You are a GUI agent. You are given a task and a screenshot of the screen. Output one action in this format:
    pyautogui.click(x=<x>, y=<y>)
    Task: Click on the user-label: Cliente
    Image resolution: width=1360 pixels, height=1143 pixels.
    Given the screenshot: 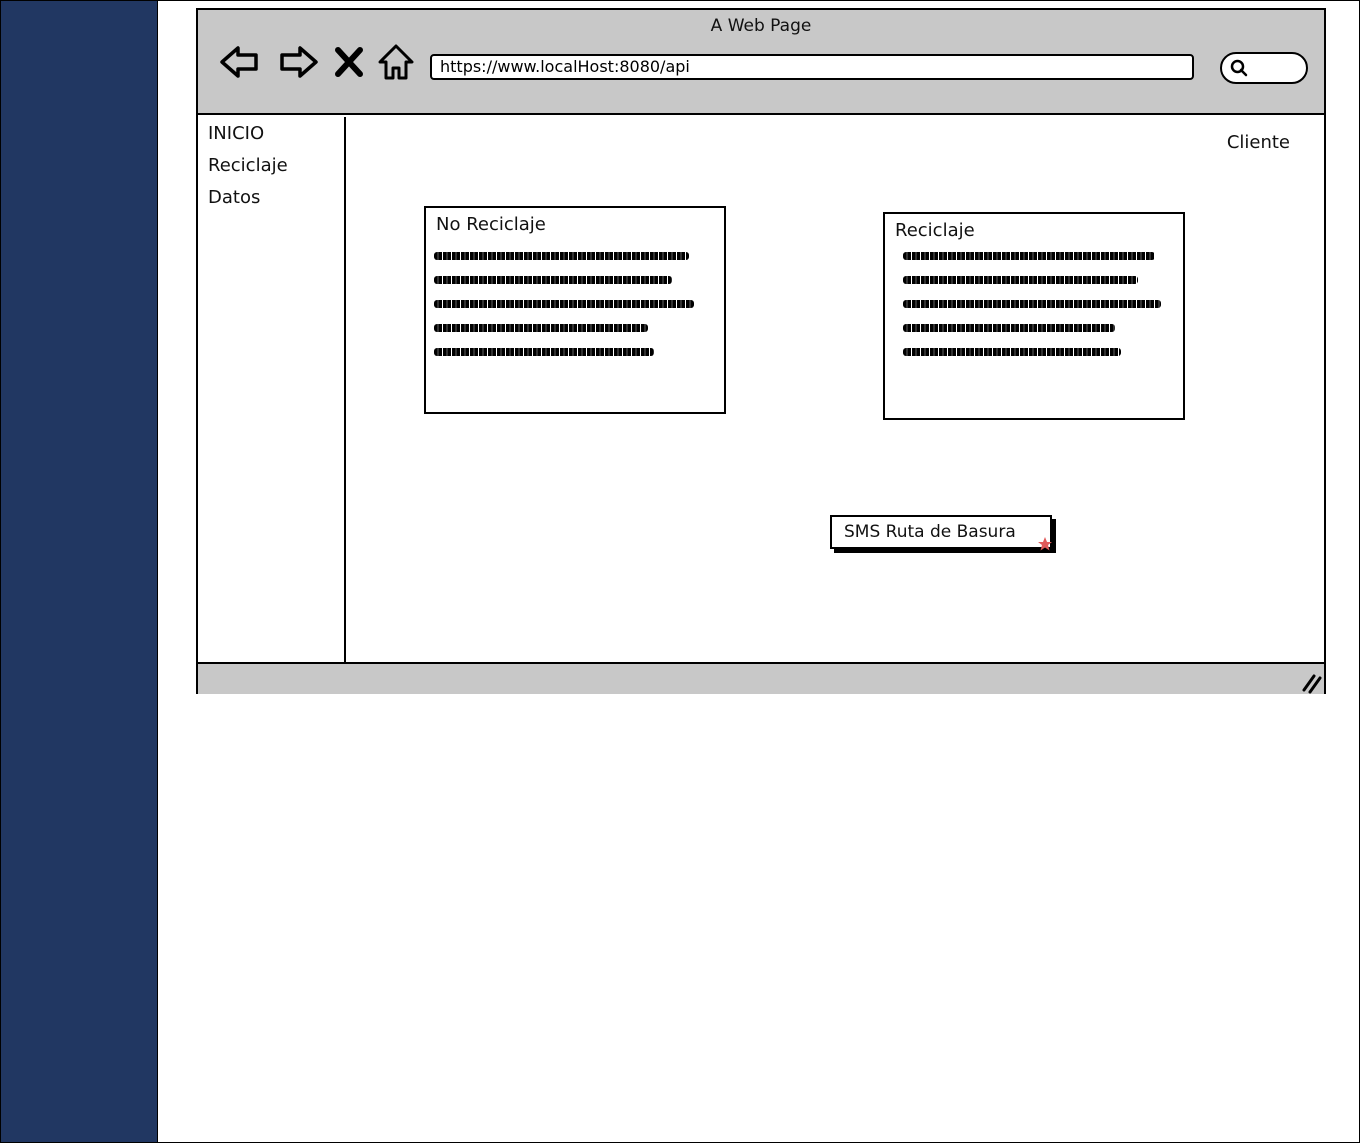 What is the action you would take?
    pyautogui.click(x=1258, y=142)
    